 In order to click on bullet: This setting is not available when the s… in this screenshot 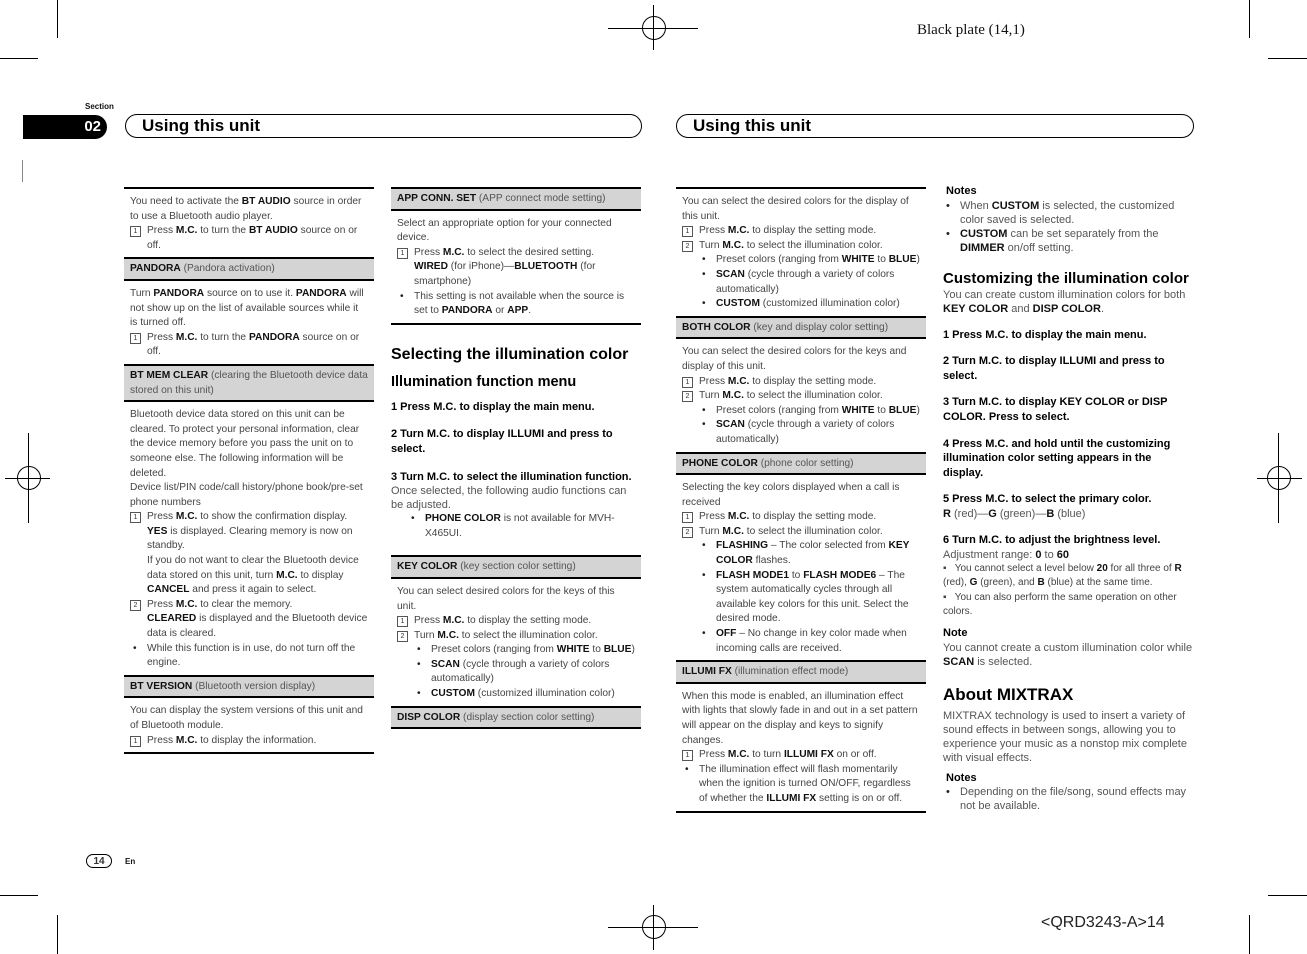, I will do `click(516, 304)`.